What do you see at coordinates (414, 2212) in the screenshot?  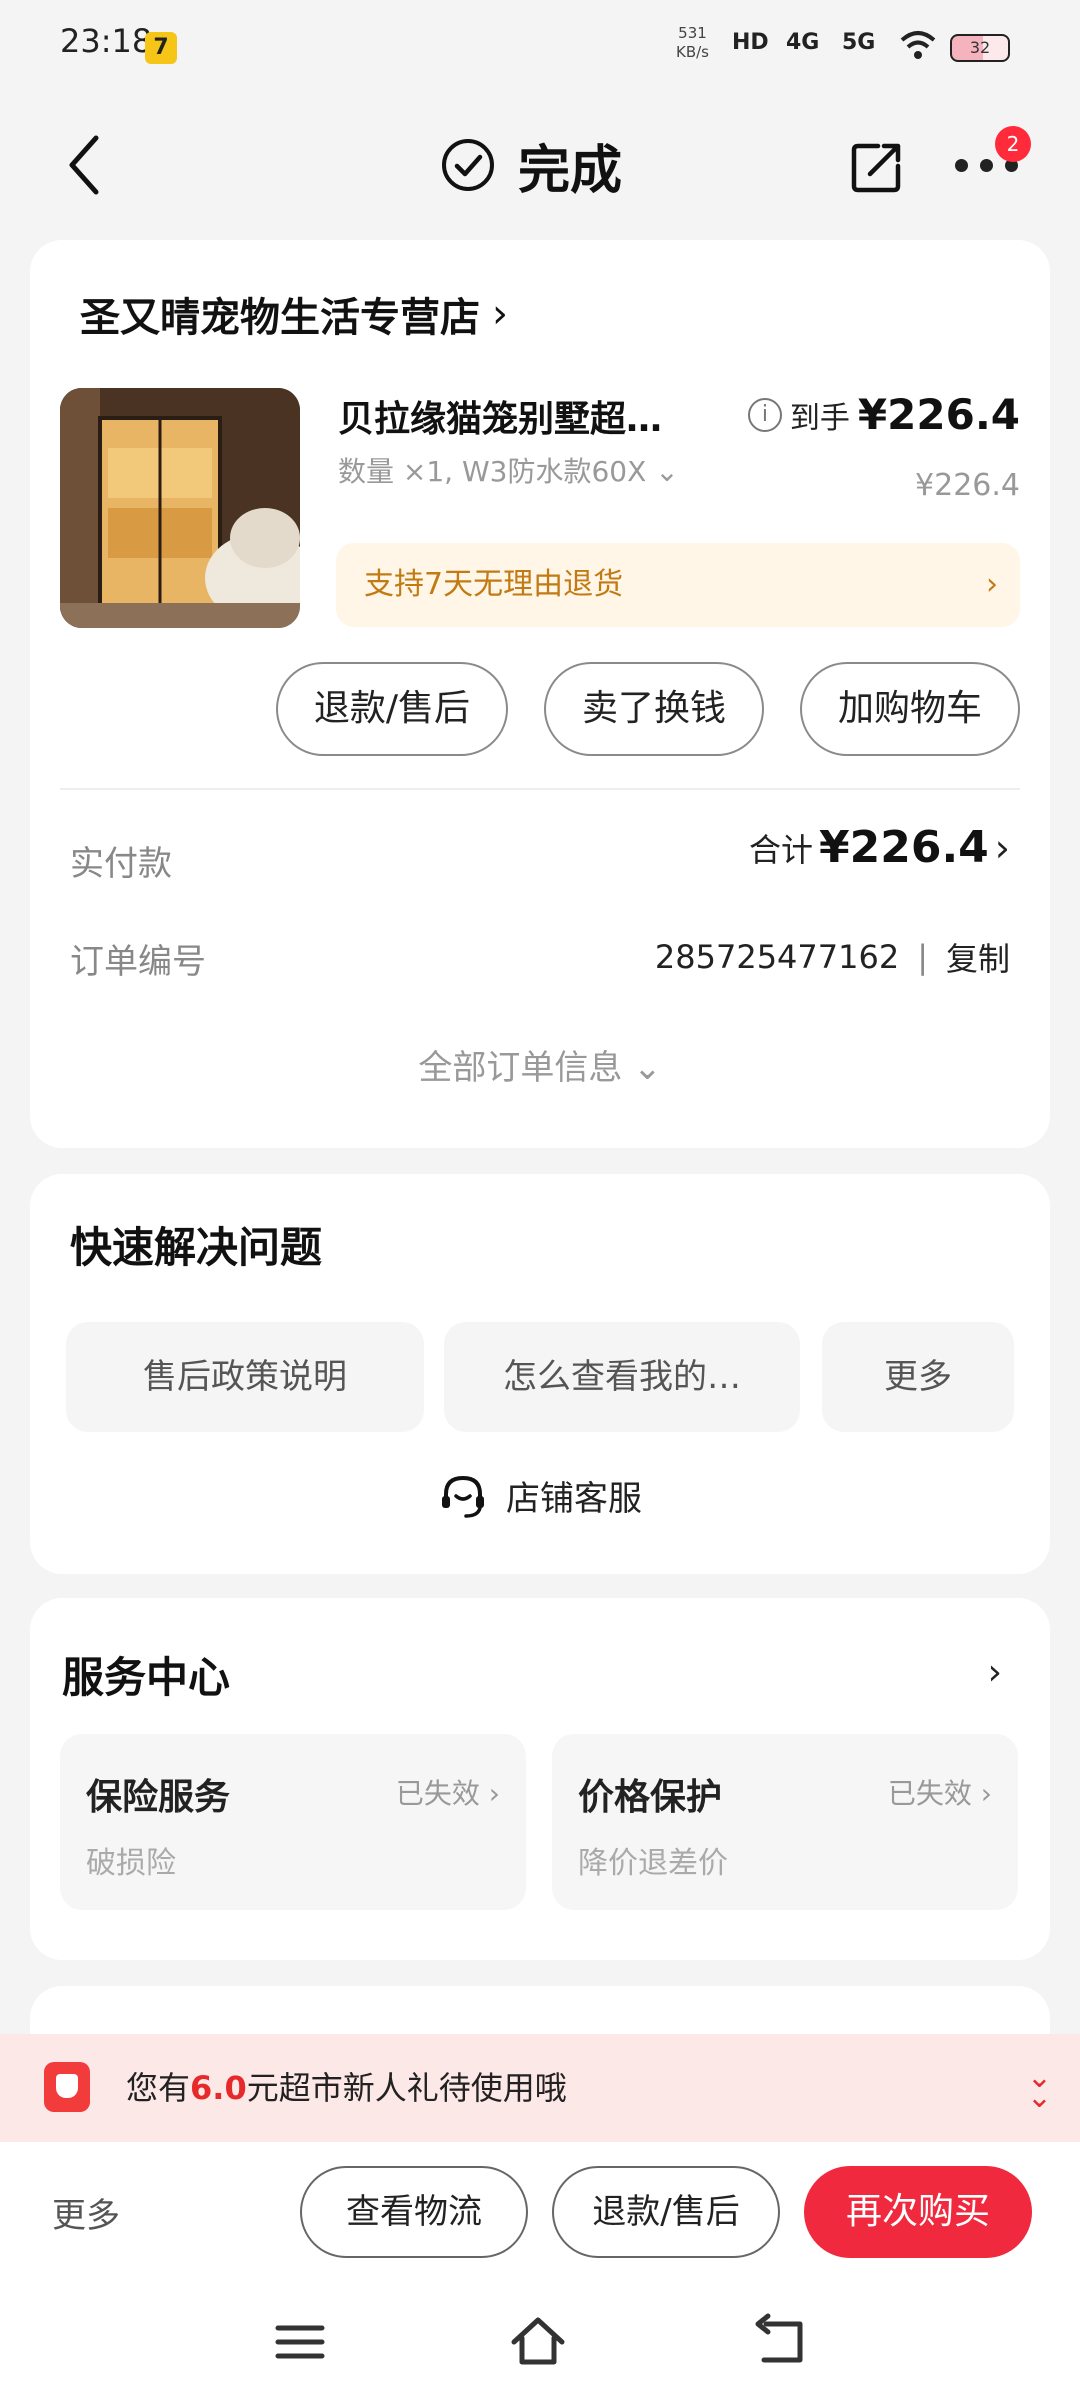 I see `view-logistics-button: 查看物流` at bounding box center [414, 2212].